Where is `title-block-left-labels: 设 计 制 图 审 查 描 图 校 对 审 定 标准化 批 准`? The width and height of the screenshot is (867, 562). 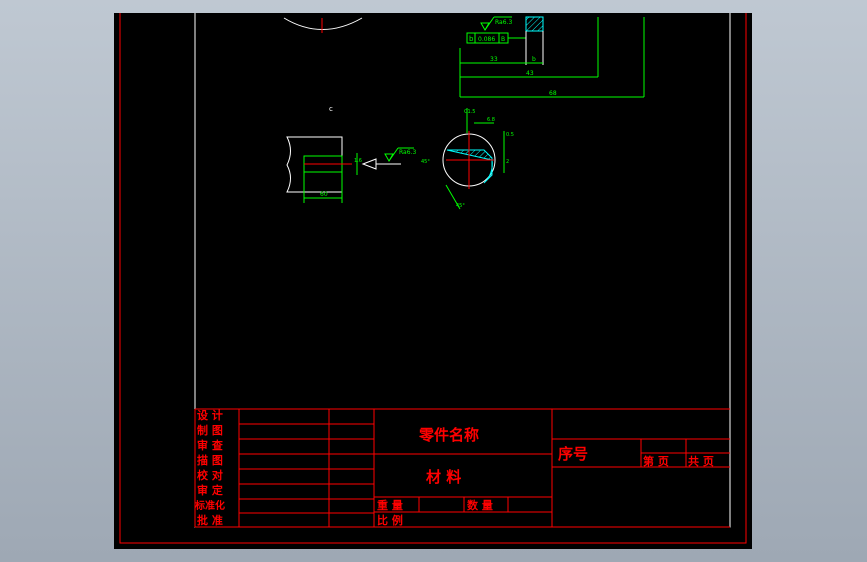 title-block-left-labels: 设 计 制 图 审 查 描 图 校 对 审 定 标准化 批 准 is located at coordinates (209, 467).